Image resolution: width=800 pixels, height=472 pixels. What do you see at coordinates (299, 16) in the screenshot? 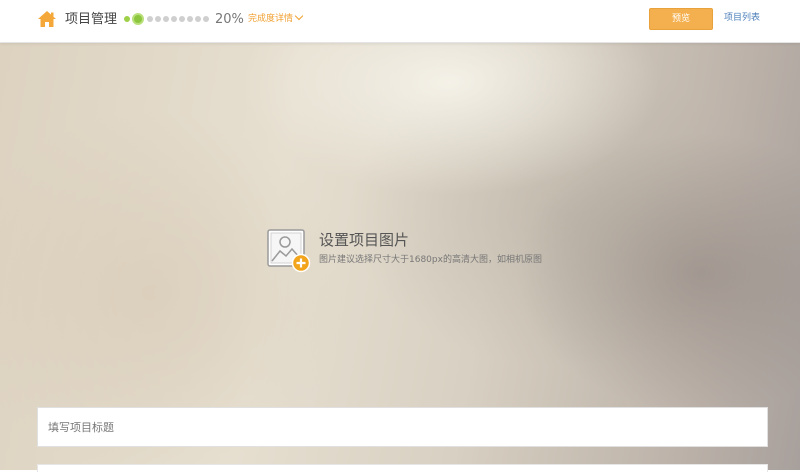
I see `chevron-down-icon` at bounding box center [299, 16].